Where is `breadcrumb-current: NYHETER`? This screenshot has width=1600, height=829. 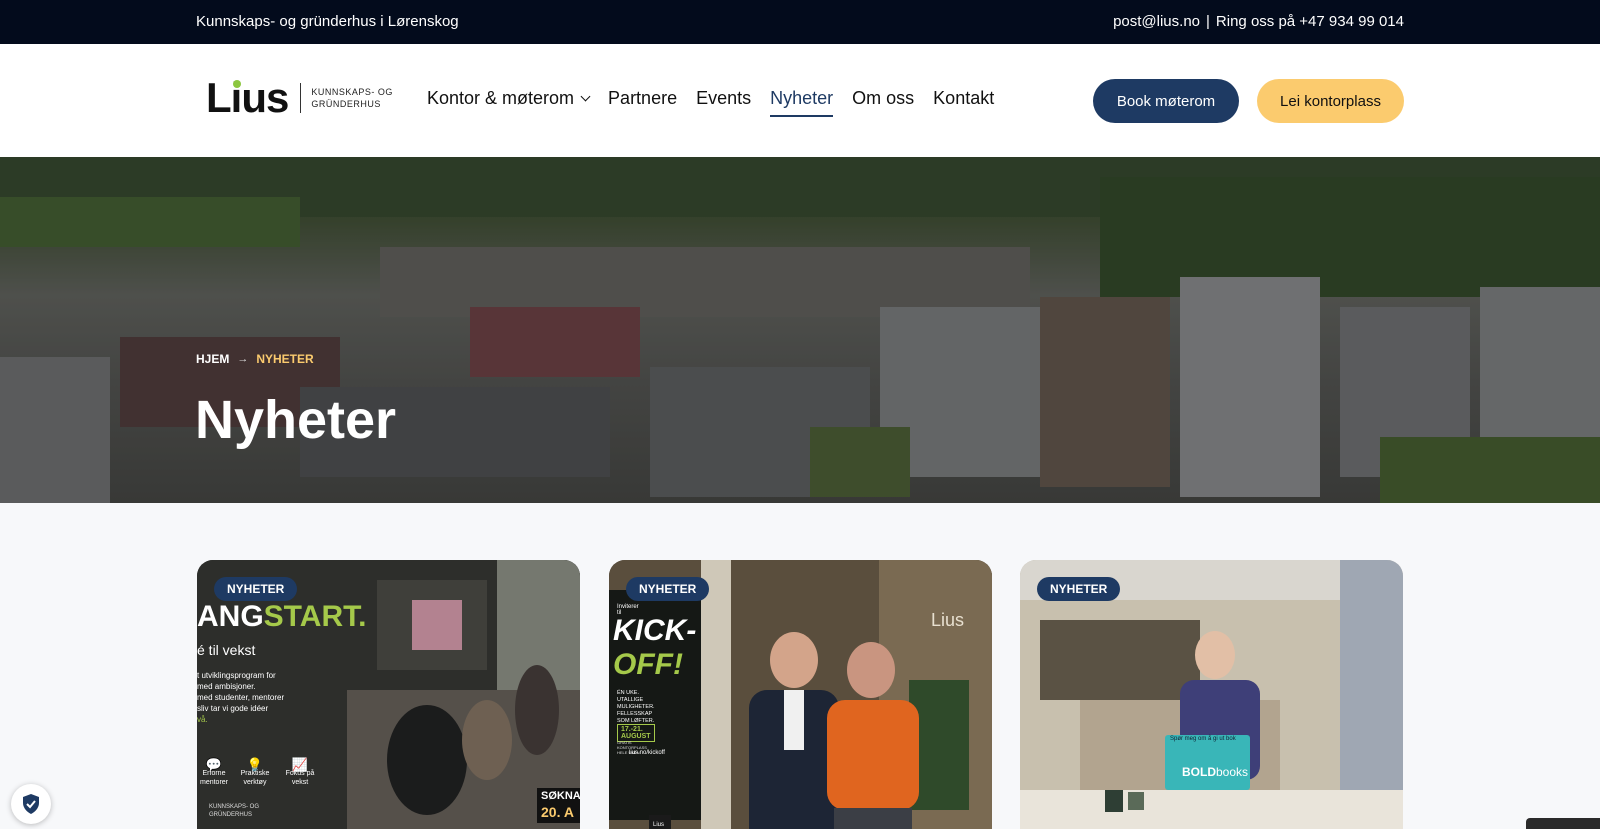 breadcrumb-current: NYHETER is located at coordinates (285, 359).